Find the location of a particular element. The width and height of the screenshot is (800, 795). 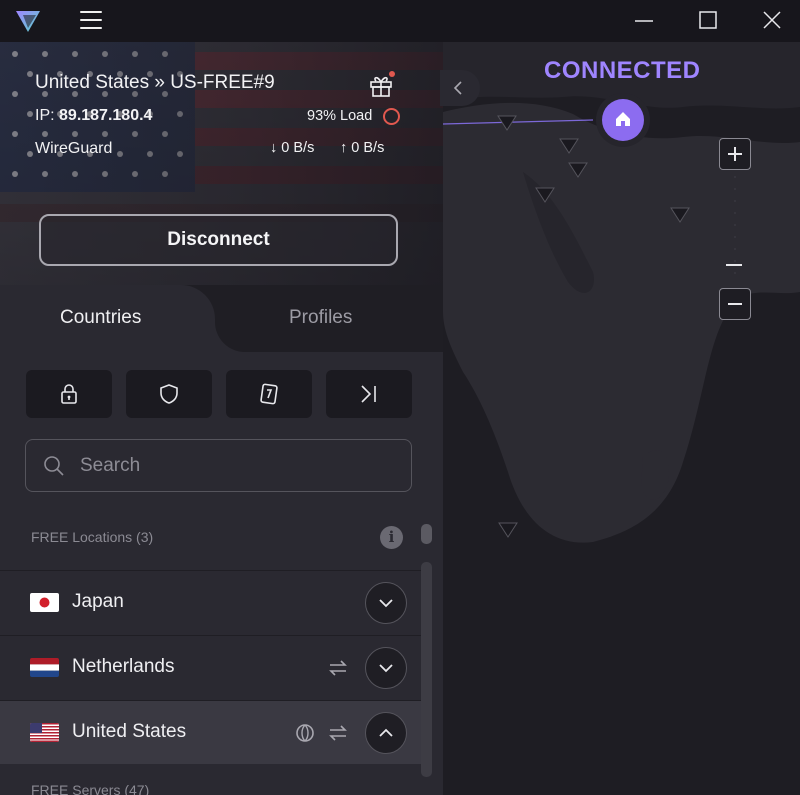

upload-rate: ↑ 0 B/s is located at coordinates (362, 148).